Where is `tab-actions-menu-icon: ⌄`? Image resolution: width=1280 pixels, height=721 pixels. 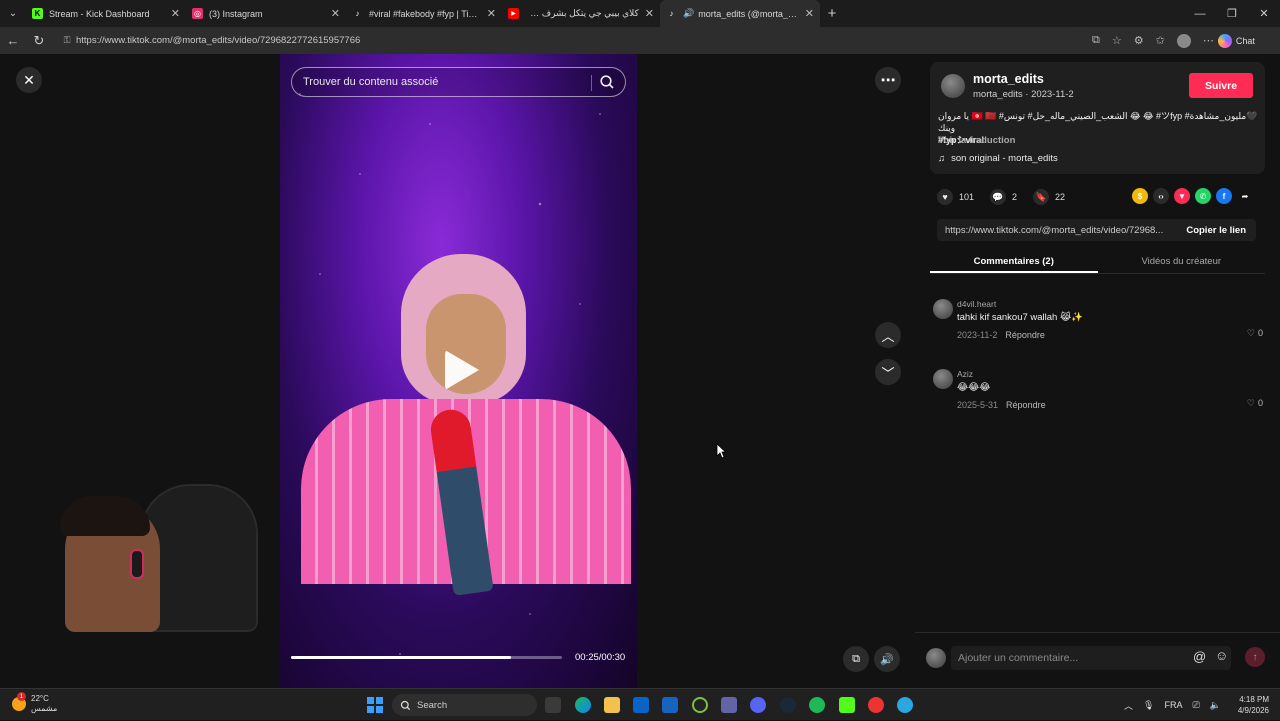 tab-actions-menu-icon: ⌄ is located at coordinates (13, 13).